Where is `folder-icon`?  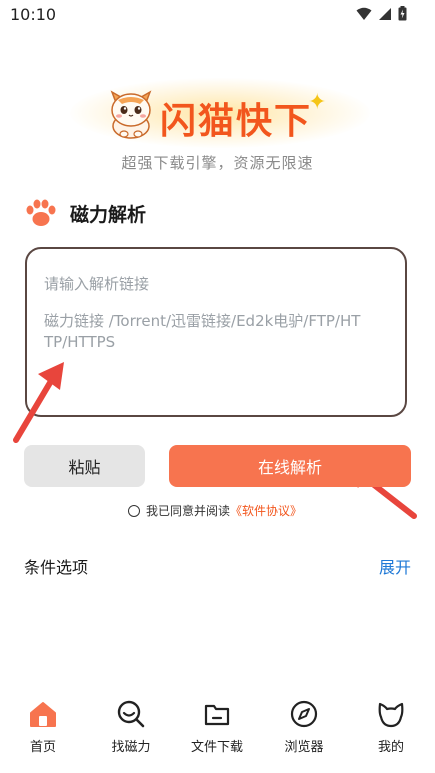
folder-icon is located at coordinates (217, 714).